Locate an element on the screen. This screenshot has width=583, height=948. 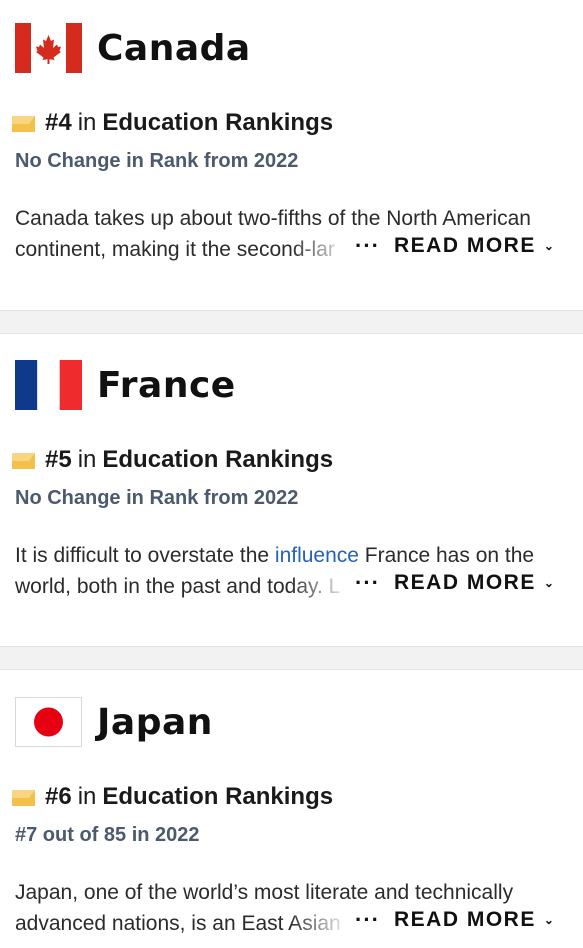
description-text: It is difficult to overstate the is located at coordinates (145, 555).